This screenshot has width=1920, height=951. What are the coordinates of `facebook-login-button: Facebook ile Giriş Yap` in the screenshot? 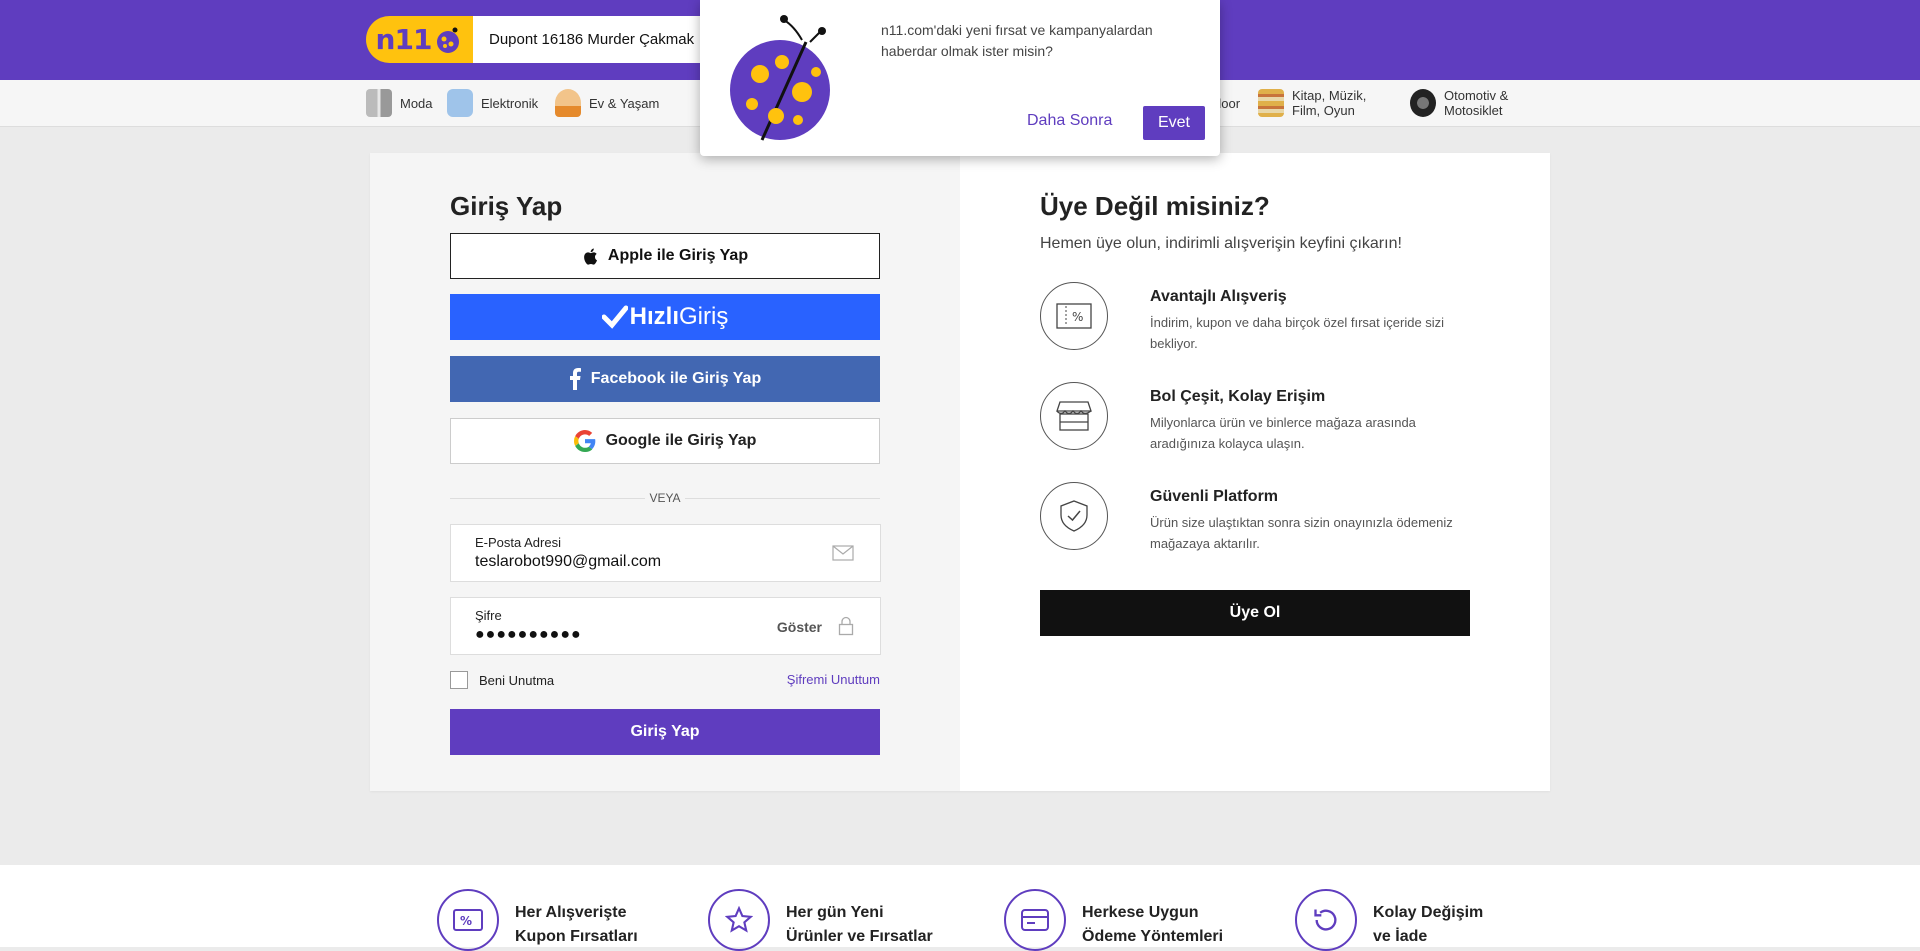 It's located at (665, 379).